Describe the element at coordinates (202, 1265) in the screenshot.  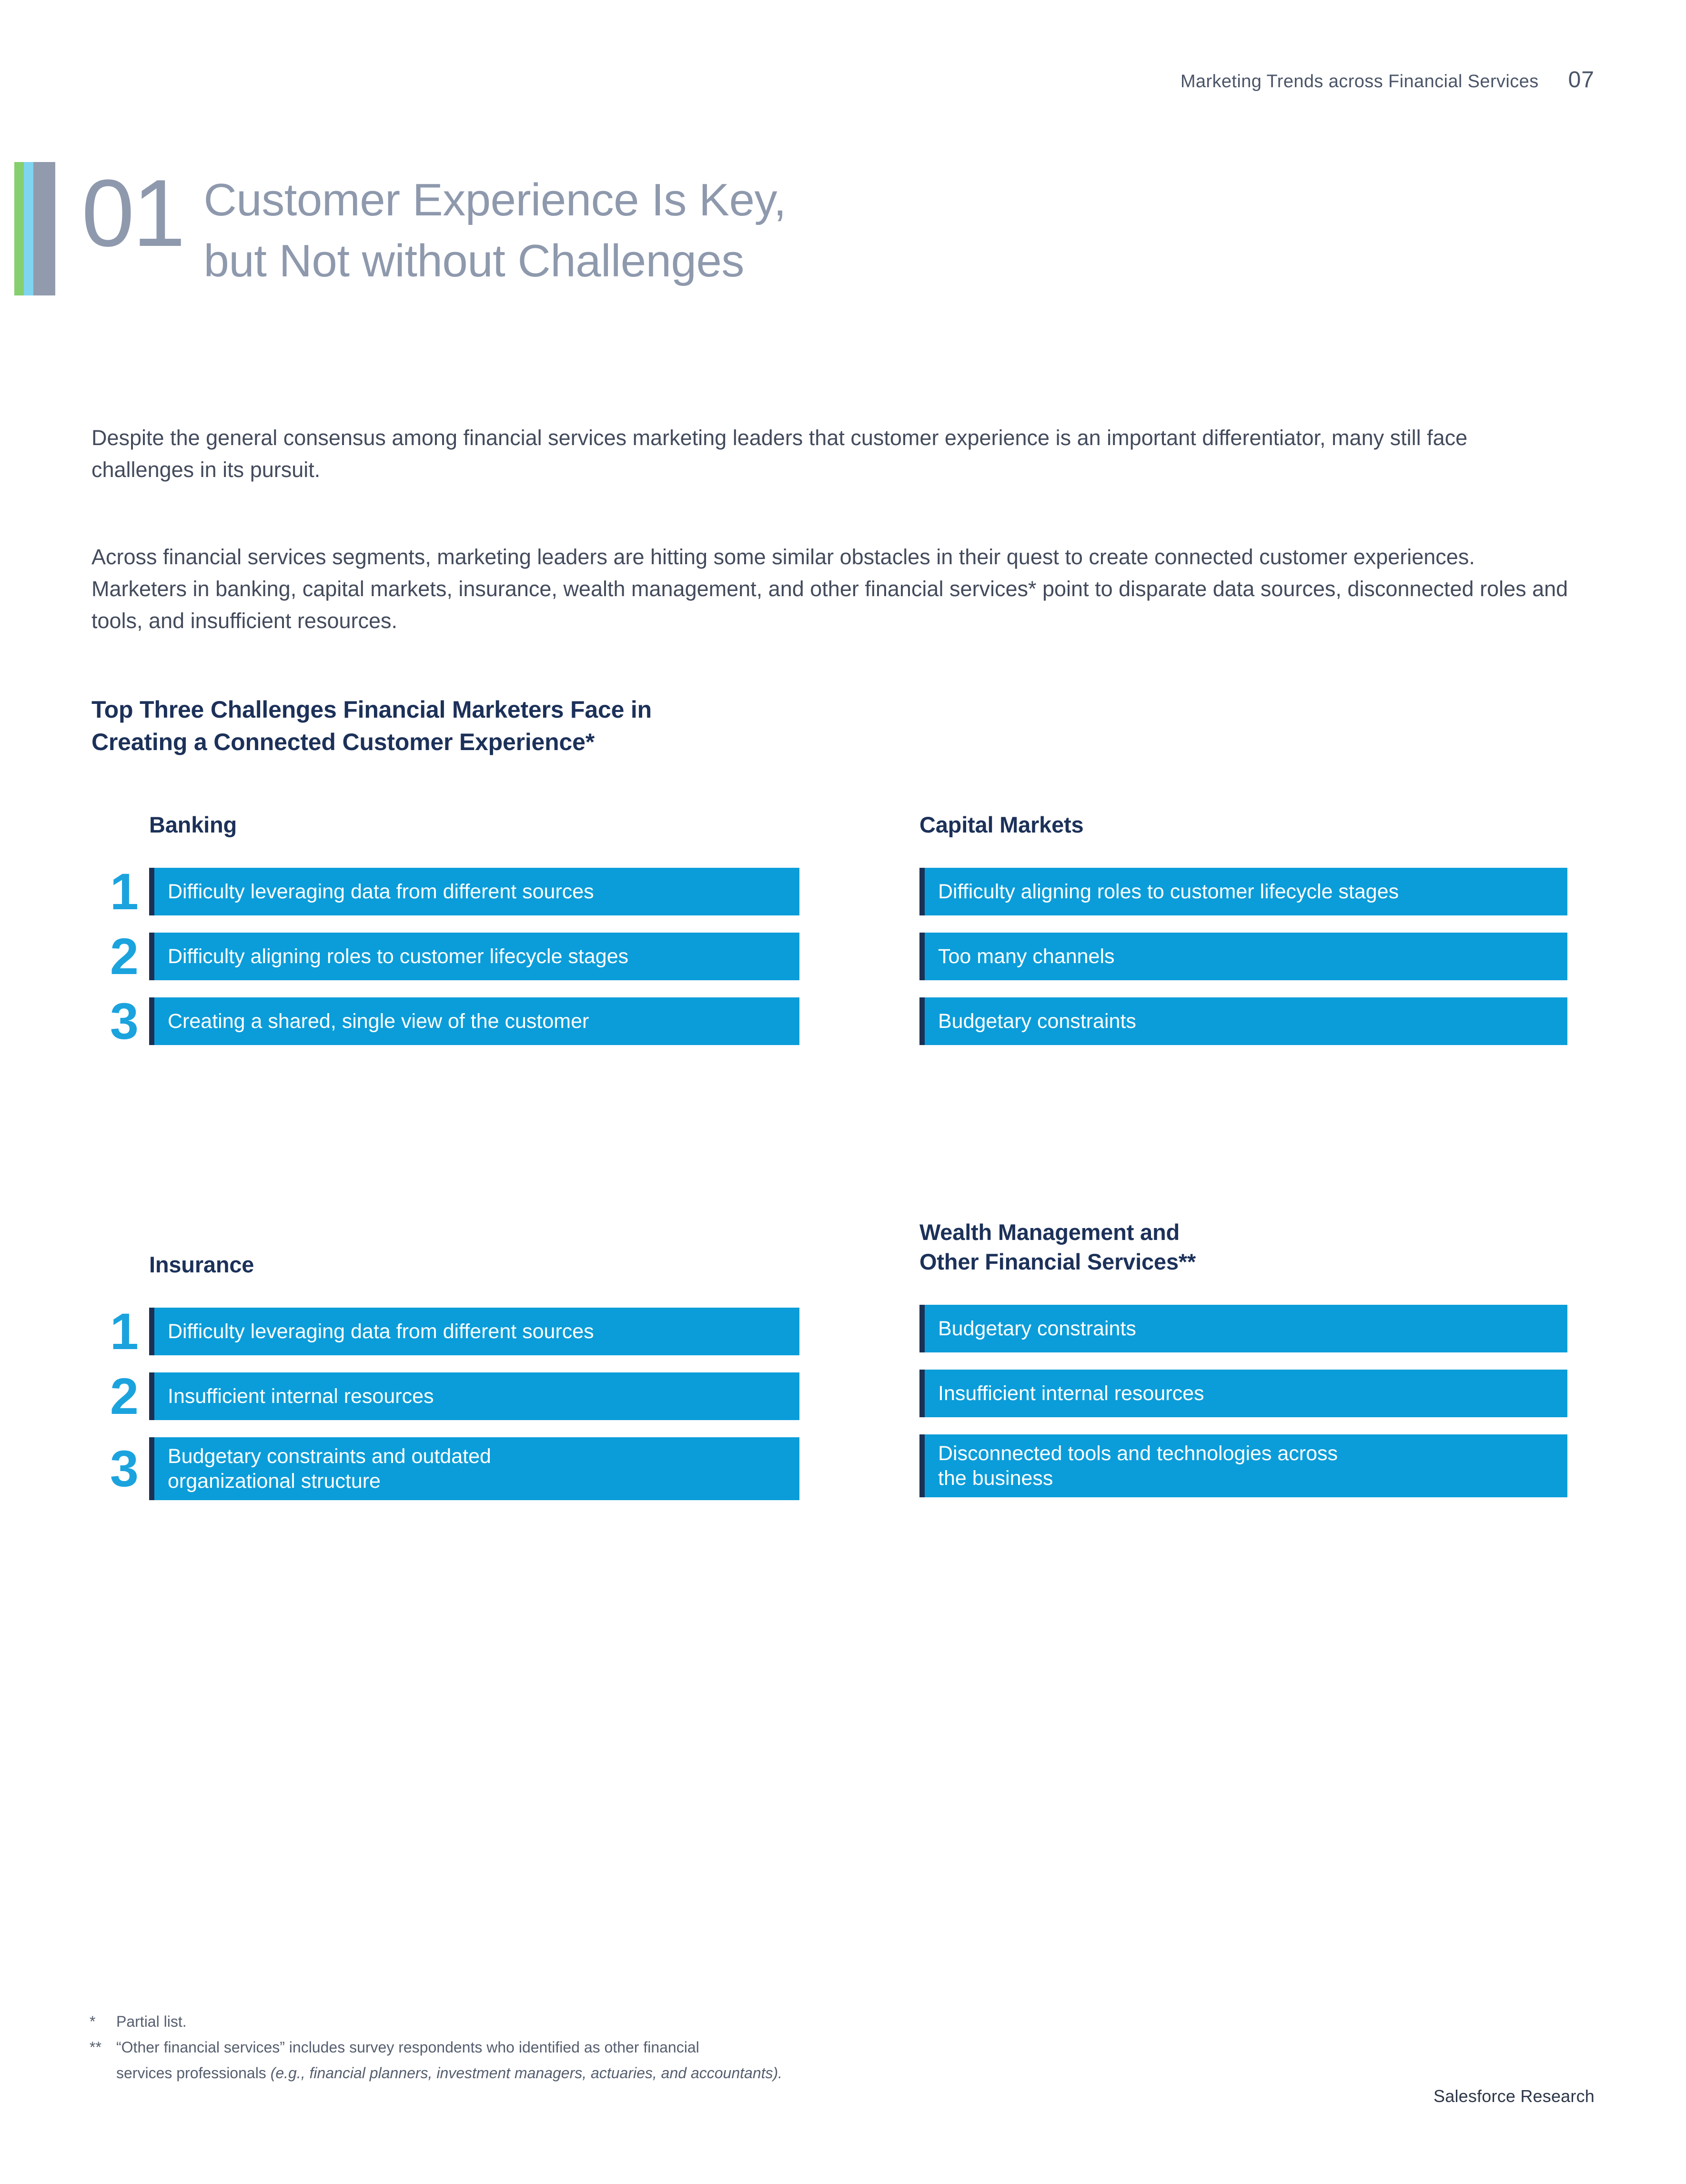
I see `panel-title-insurance: Insurance` at that location.